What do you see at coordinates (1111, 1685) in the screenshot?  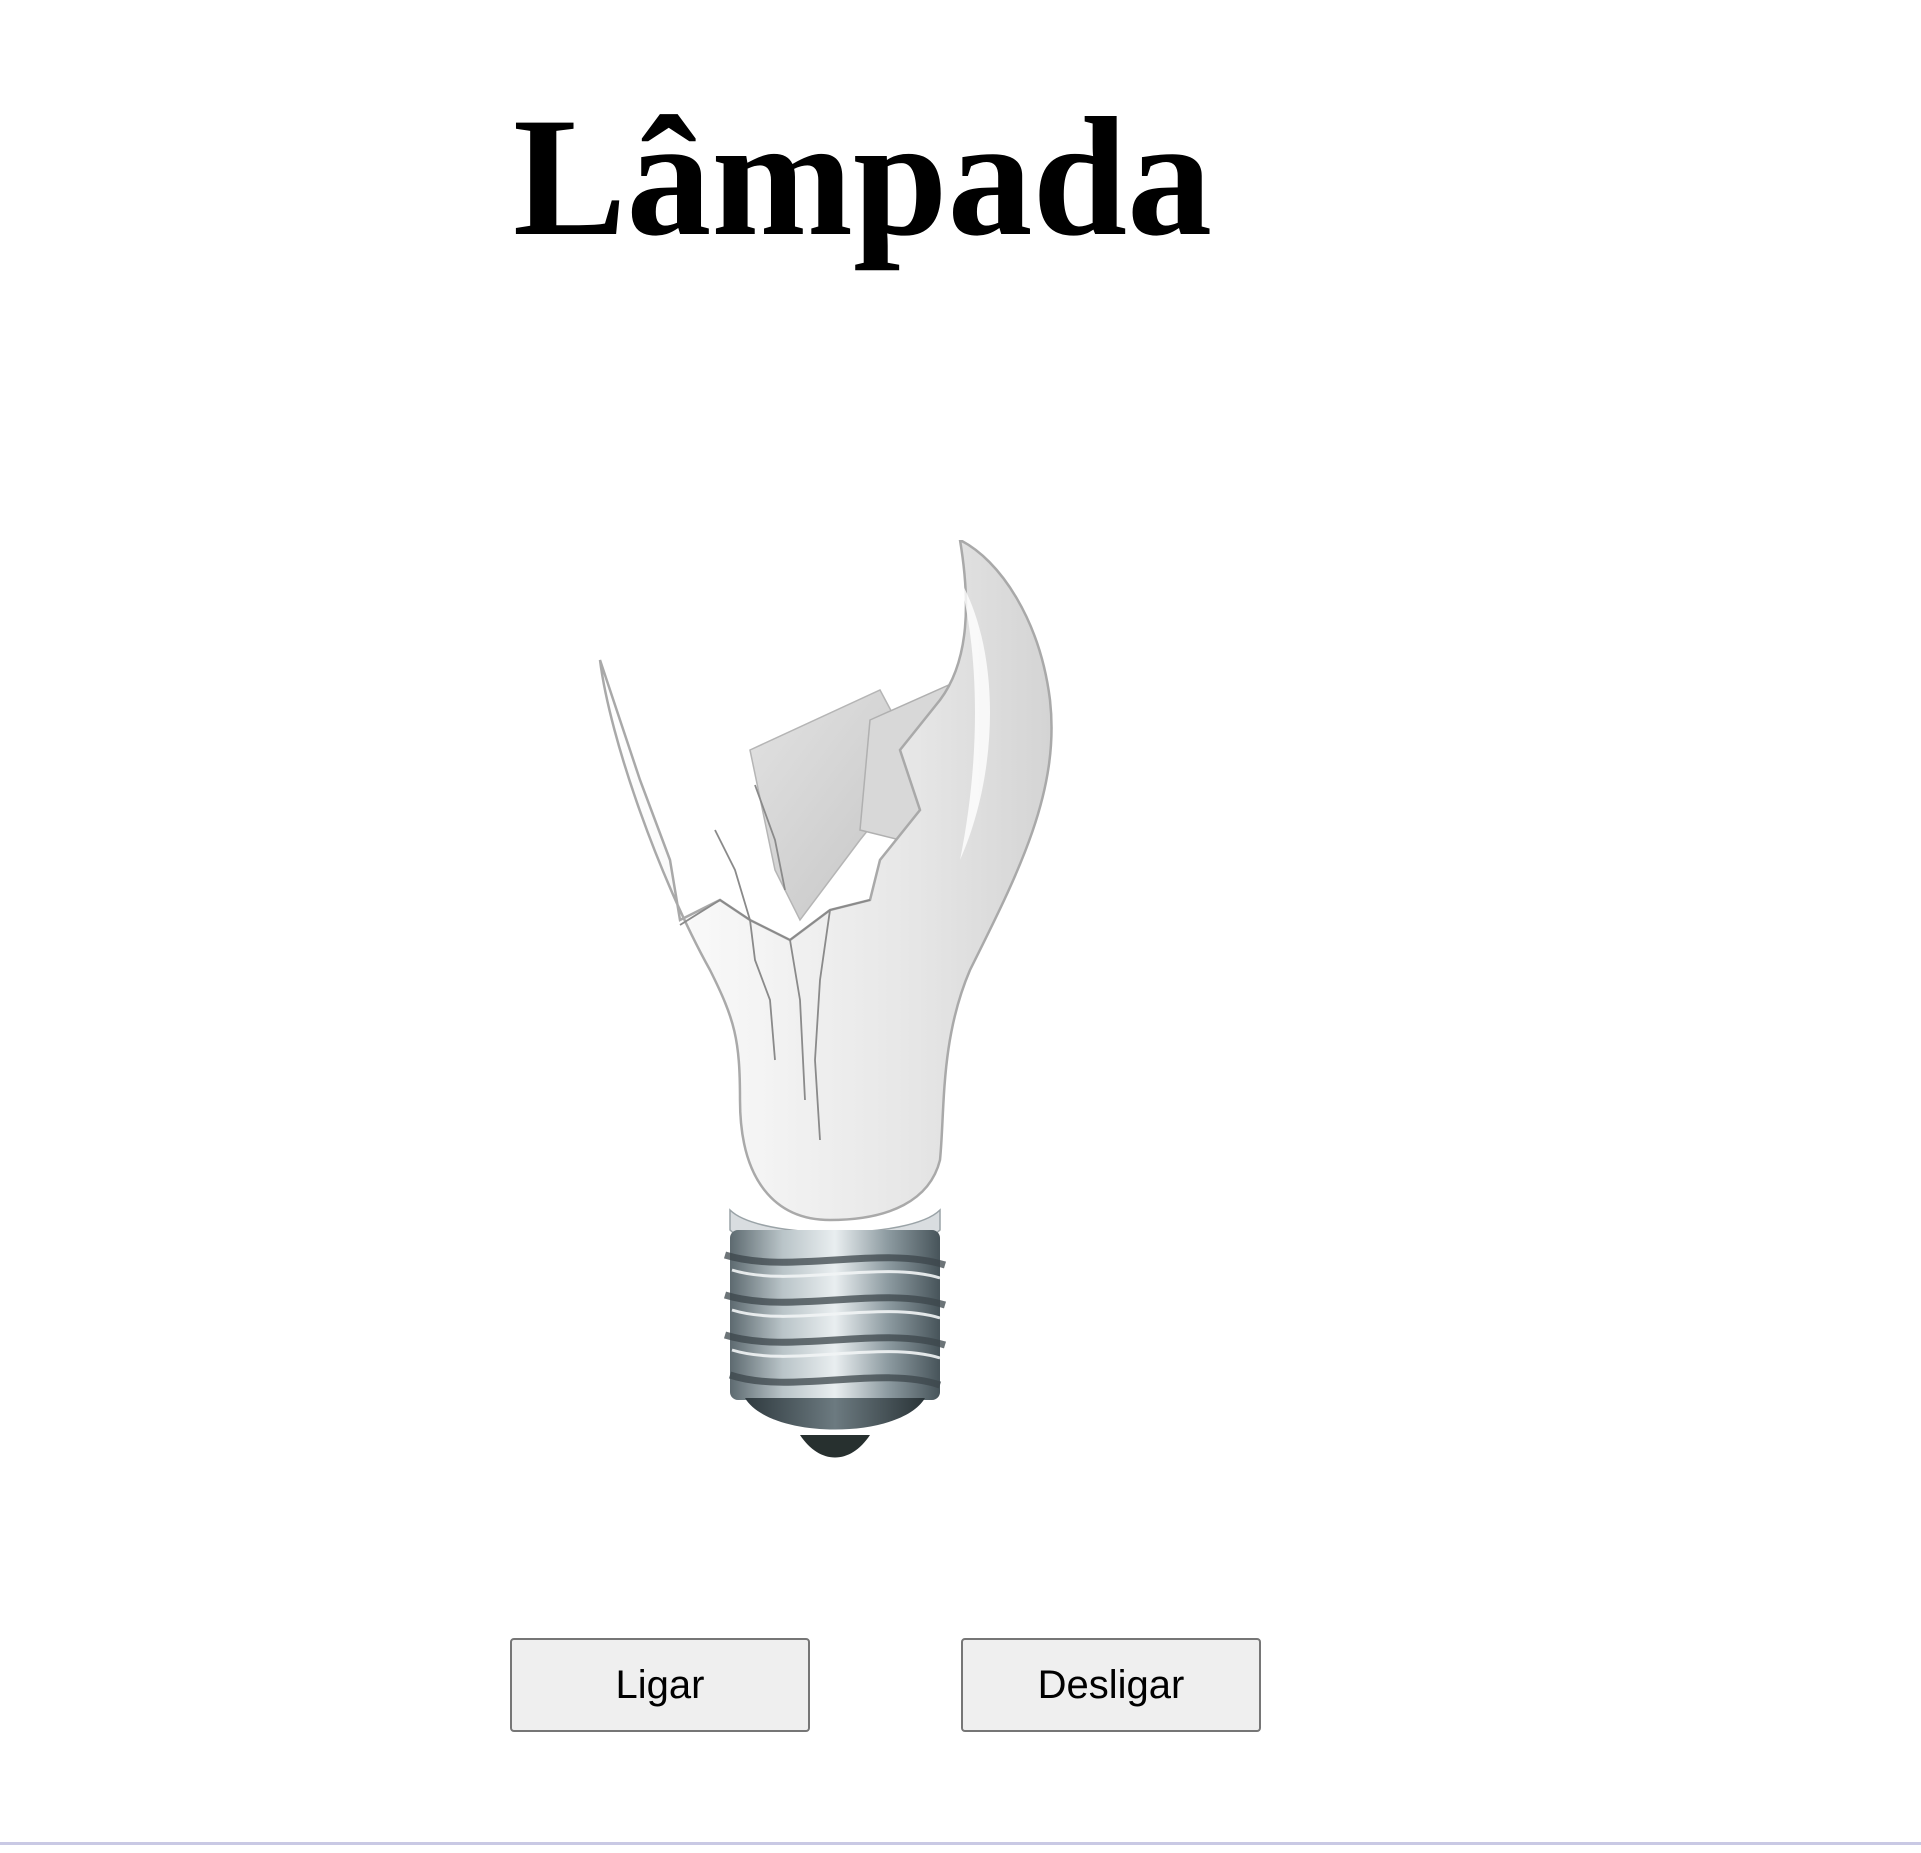 I see `turn-off-button: Desligar` at bounding box center [1111, 1685].